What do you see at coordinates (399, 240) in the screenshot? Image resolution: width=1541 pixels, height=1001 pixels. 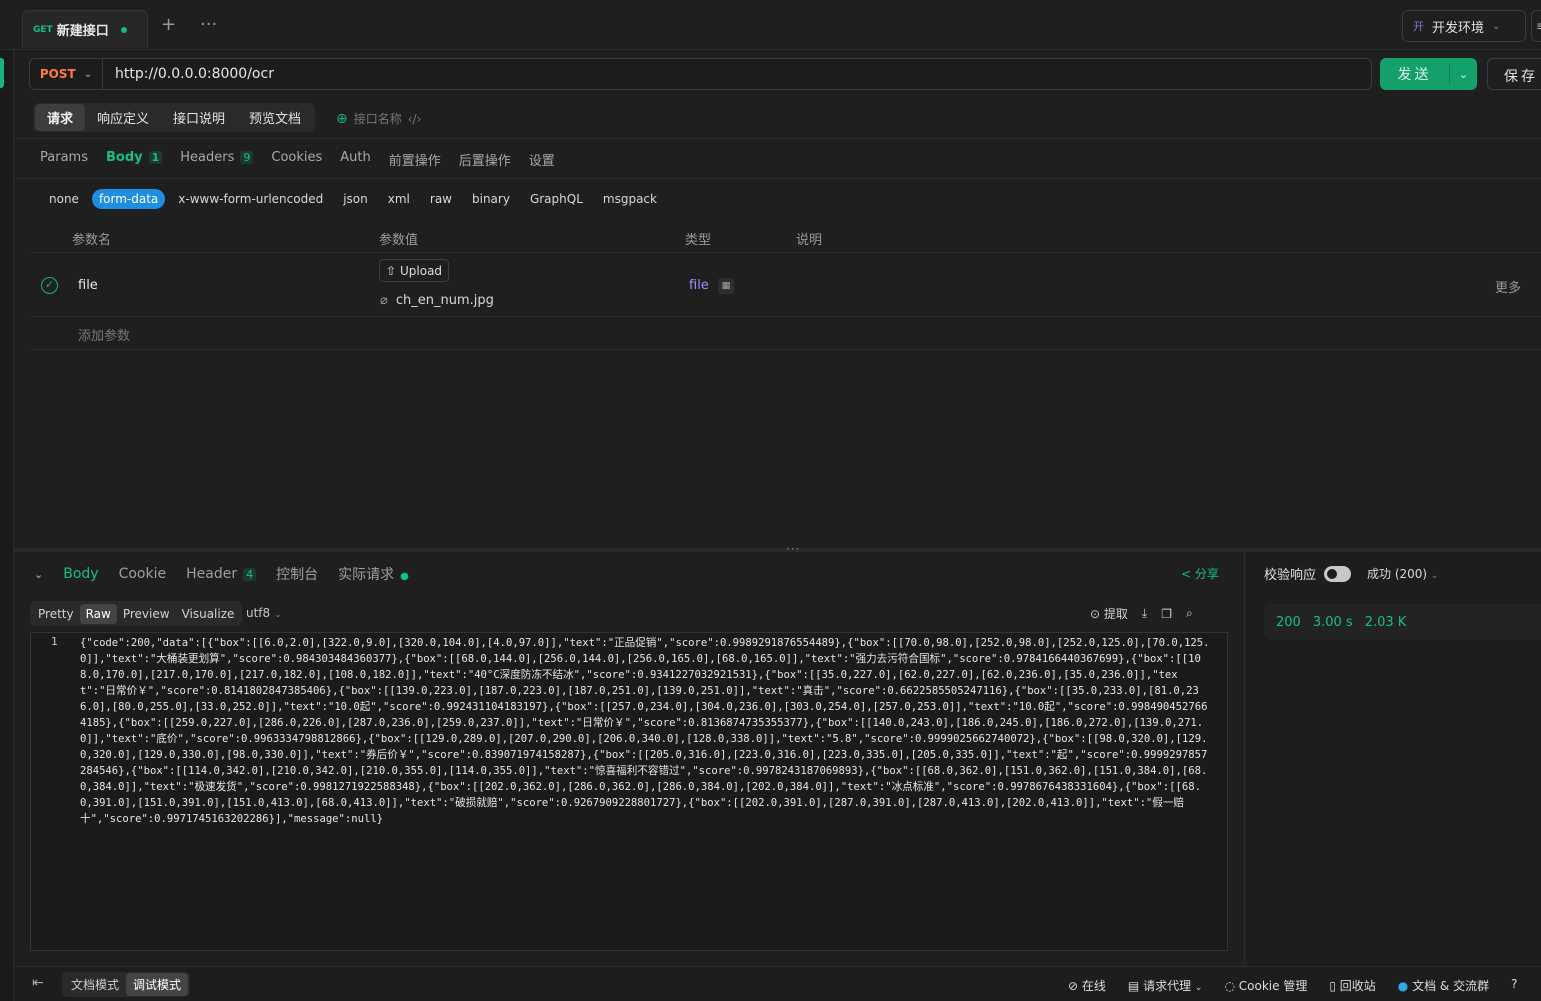 I see `col-header-value: 参数值` at bounding box center [399, 240].